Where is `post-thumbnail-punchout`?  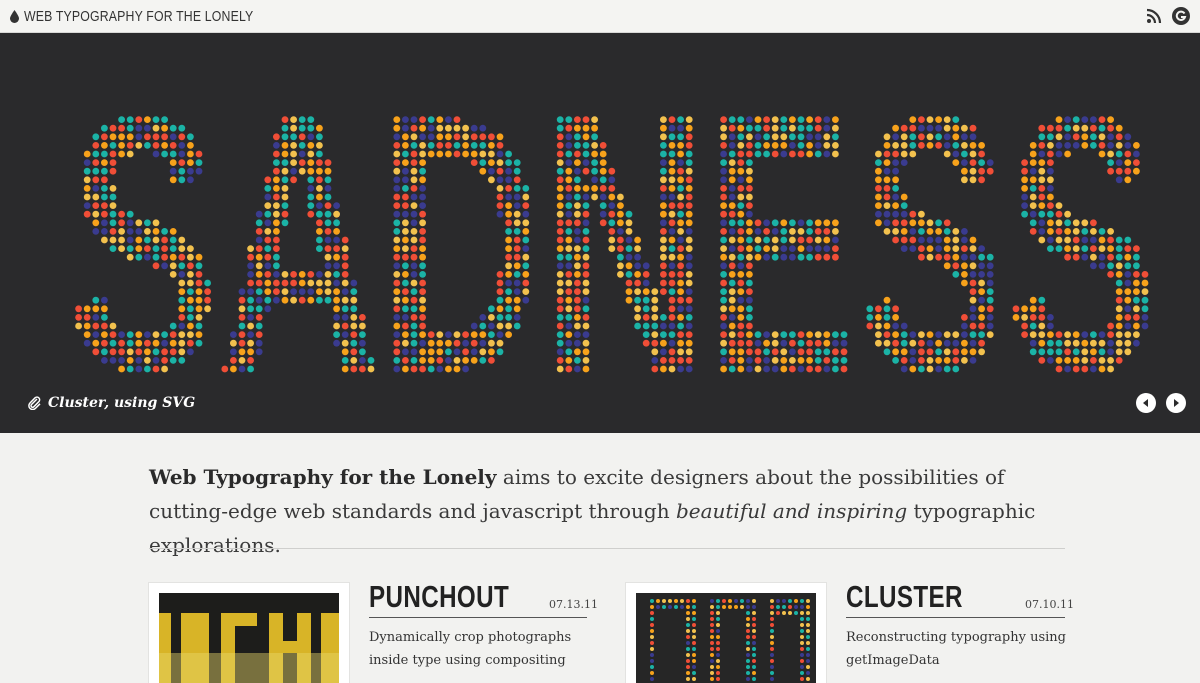
post-thumbnail-punchout is located at coordinates (249, 633).